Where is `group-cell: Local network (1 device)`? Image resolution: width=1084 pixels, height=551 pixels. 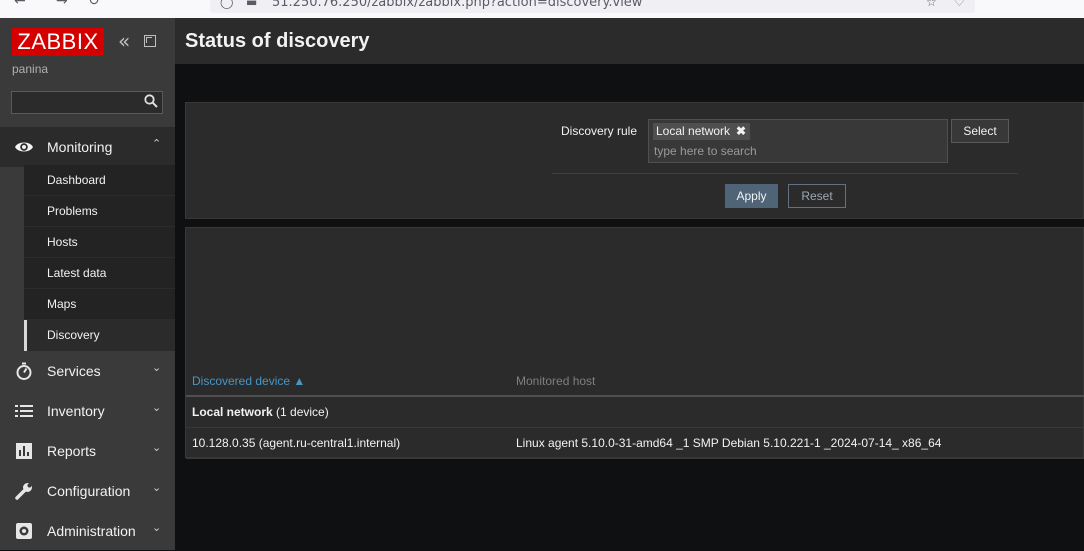 group-cell: Local network (1 device) is located at coordinates (260, 412).